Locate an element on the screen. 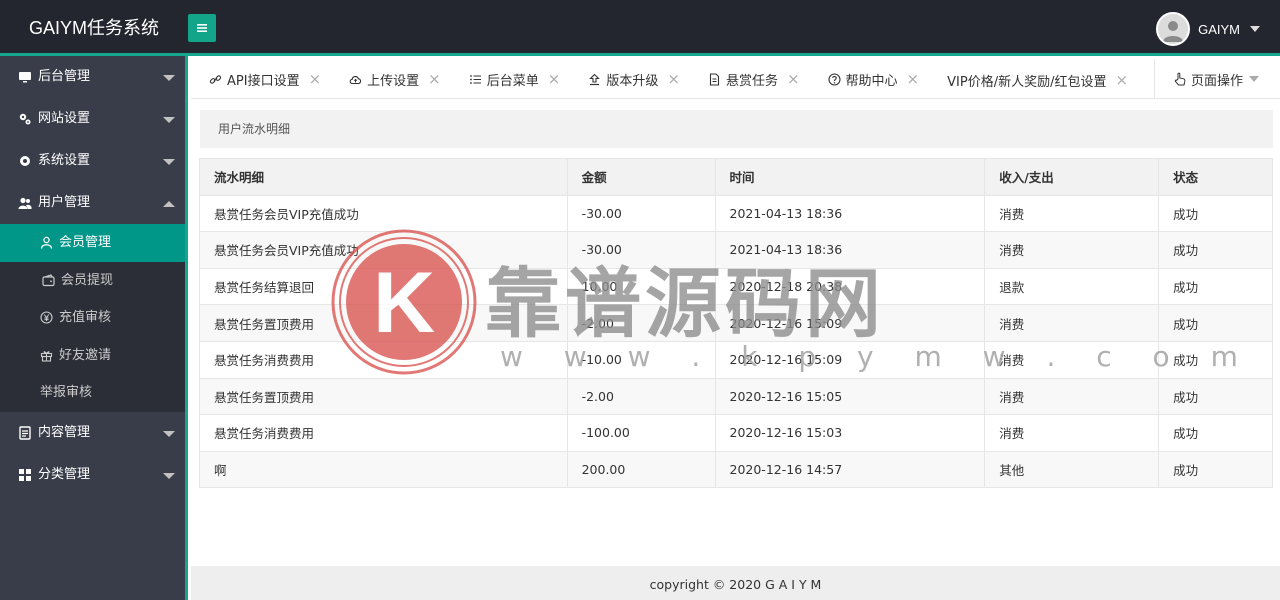  hand-pointer-icon is located at coordinates (1180, 79).